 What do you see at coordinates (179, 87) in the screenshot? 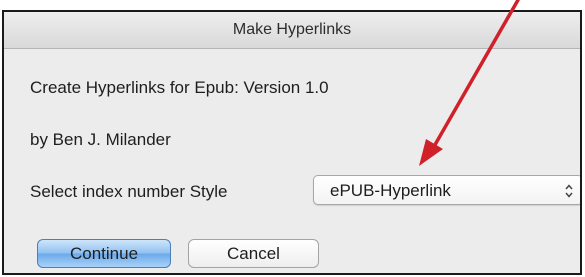
I see `version-text: Create Hyperlinks for Epub: Version 1.0` at bounding box center [179, 87].